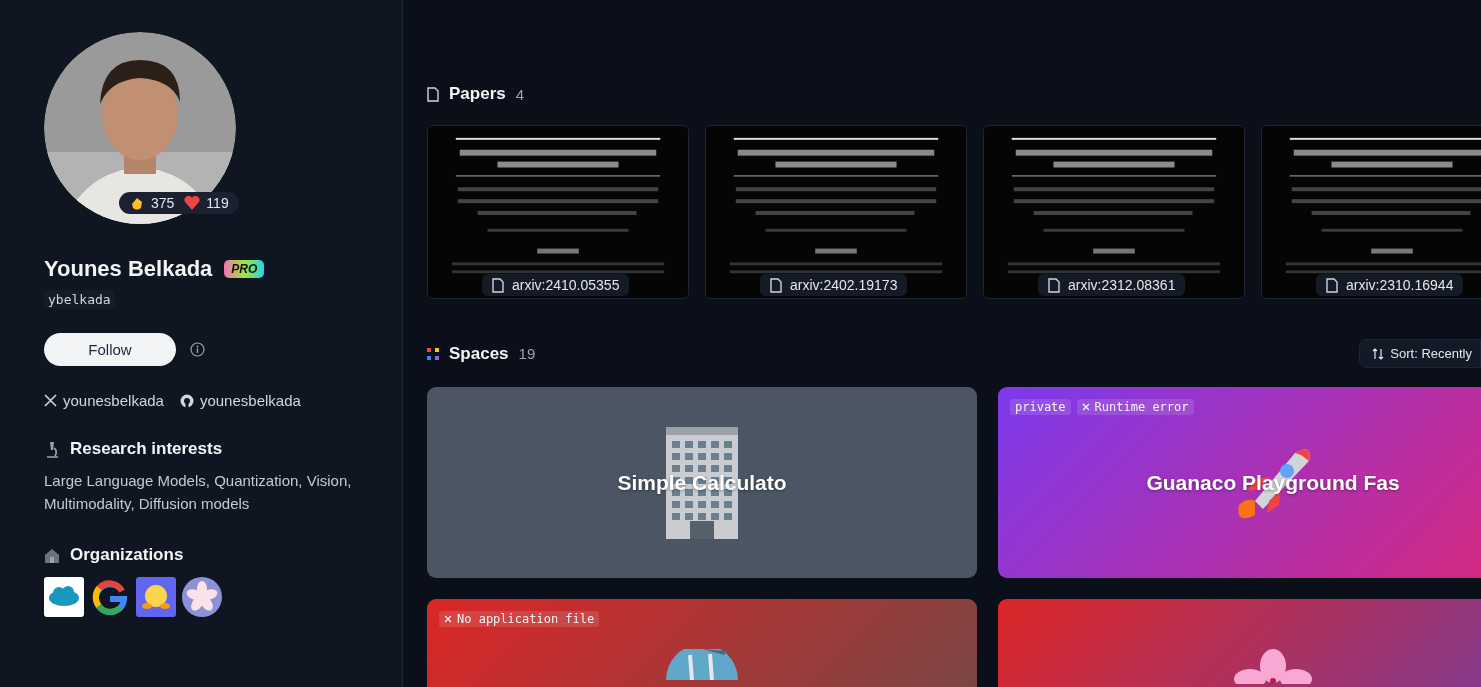  Describe the element at coordinates (1135, 407) in the screenshot. I see `status-tag: Runtime error` at that location.